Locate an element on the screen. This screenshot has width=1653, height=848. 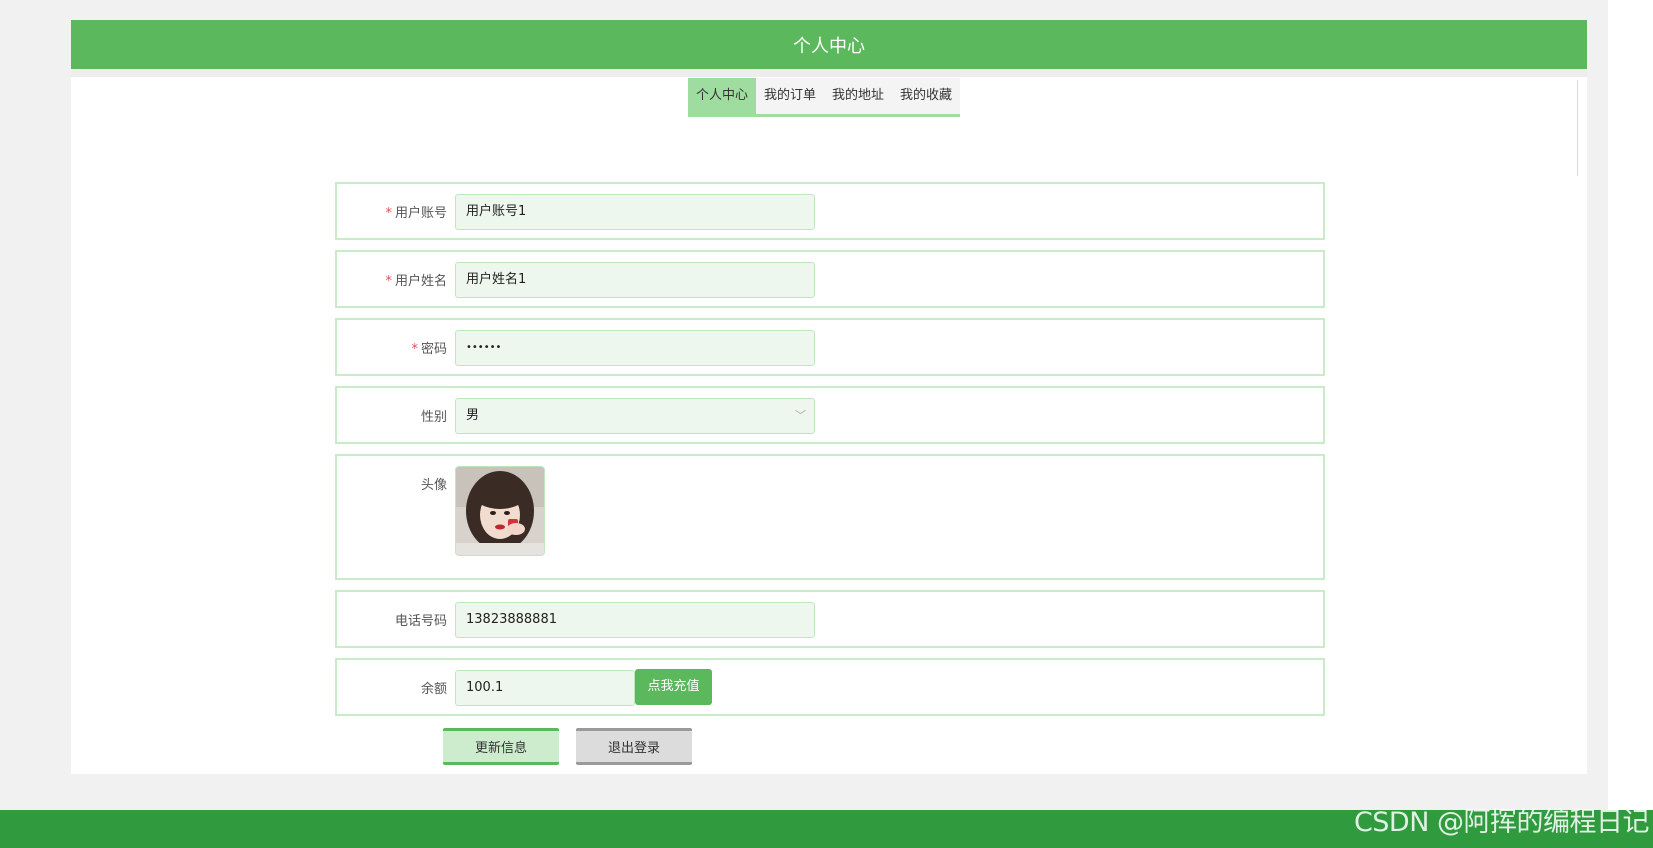
tab-bar: 个人中心 我的订单 我的地址 我的收藏 is located at coordinates (824, 97).